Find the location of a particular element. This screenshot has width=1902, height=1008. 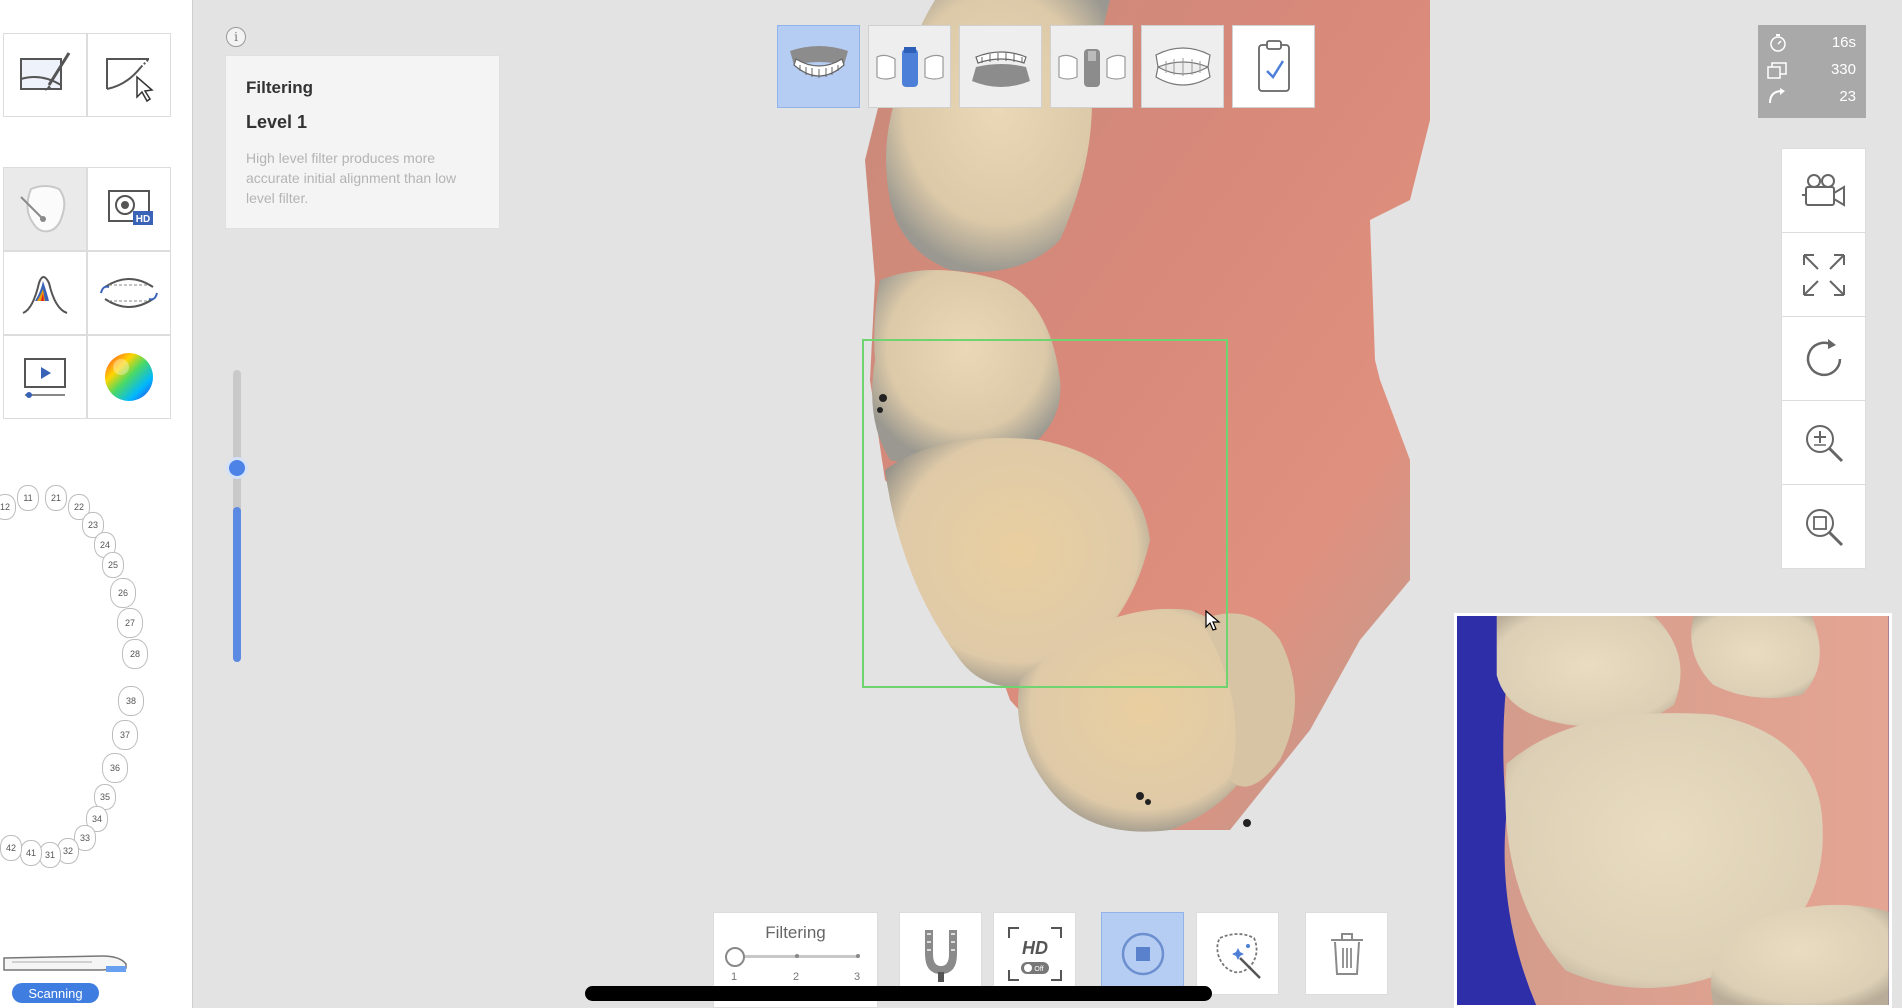

hd-toggle-button: HD Off is located at coordinates (1034, 953).